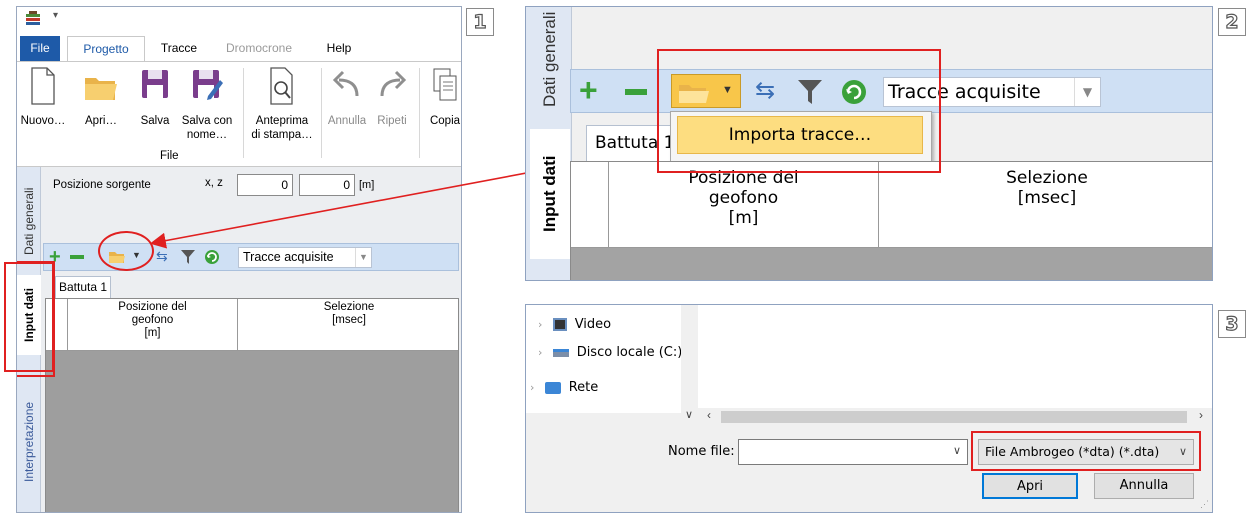  Describe the element at coordinates (1087, 92) in the screenshot. I see `combo-dropdown-icon: ▼` at that location.